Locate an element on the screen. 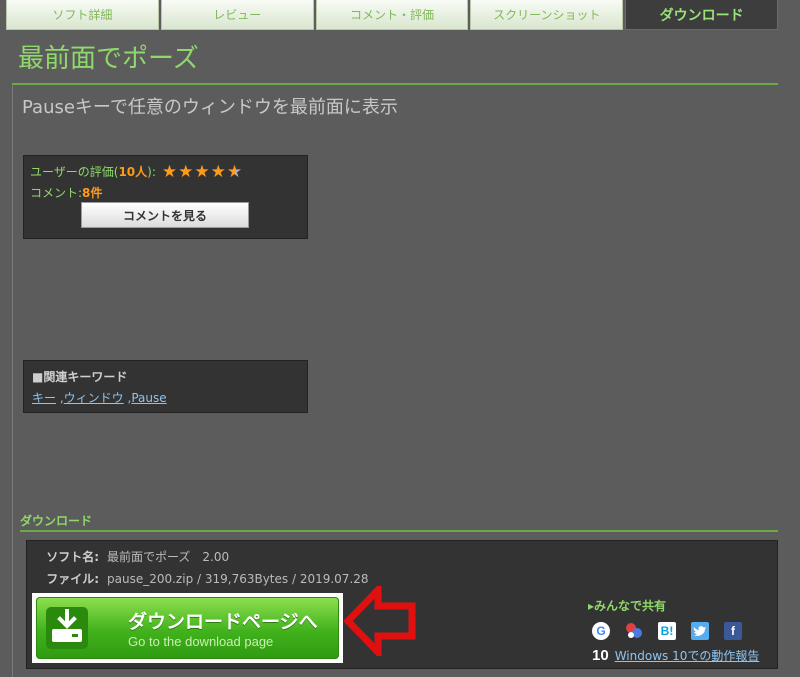  user-rating: ユーザーの評価(10人): ★ ★ ★ ★ ★ is located at coordinates (136, 171).